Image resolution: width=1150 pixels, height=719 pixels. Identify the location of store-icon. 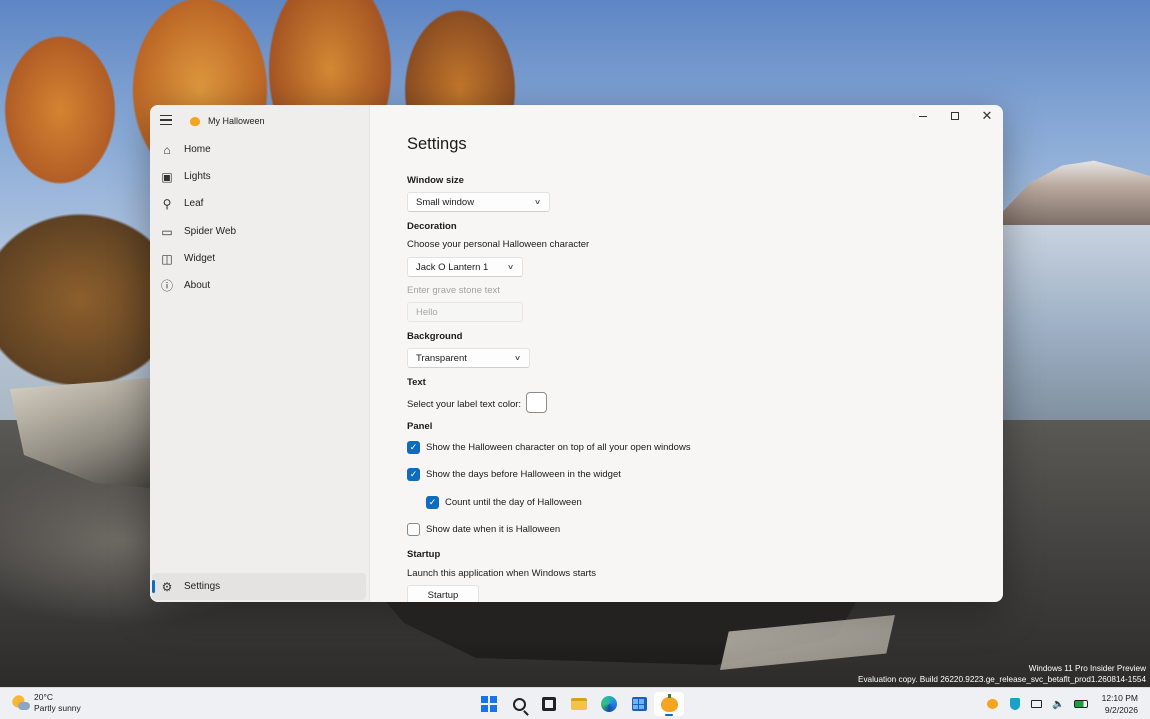
(639, 704).